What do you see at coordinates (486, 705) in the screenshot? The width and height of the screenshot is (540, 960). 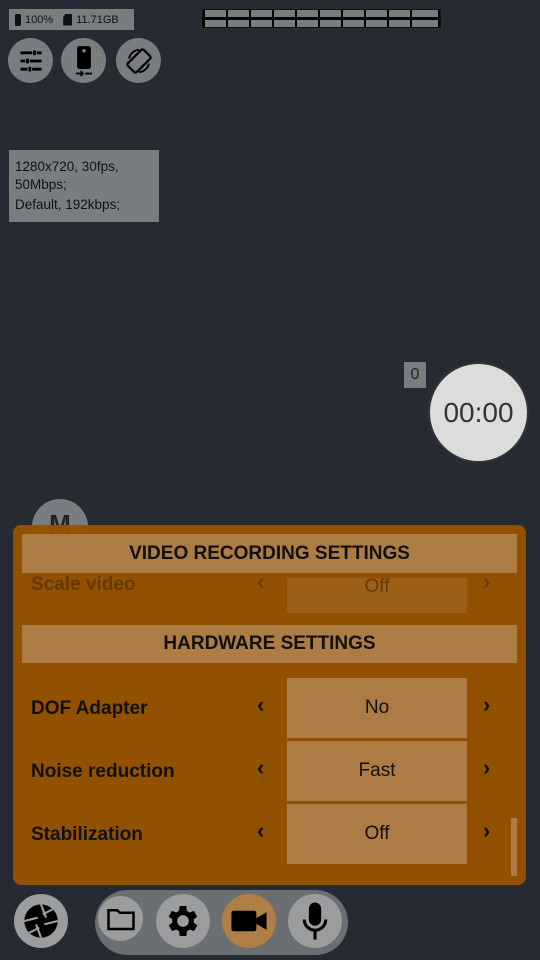 I see `dof-adapter-next: ›` at bounding box center [486, 705].